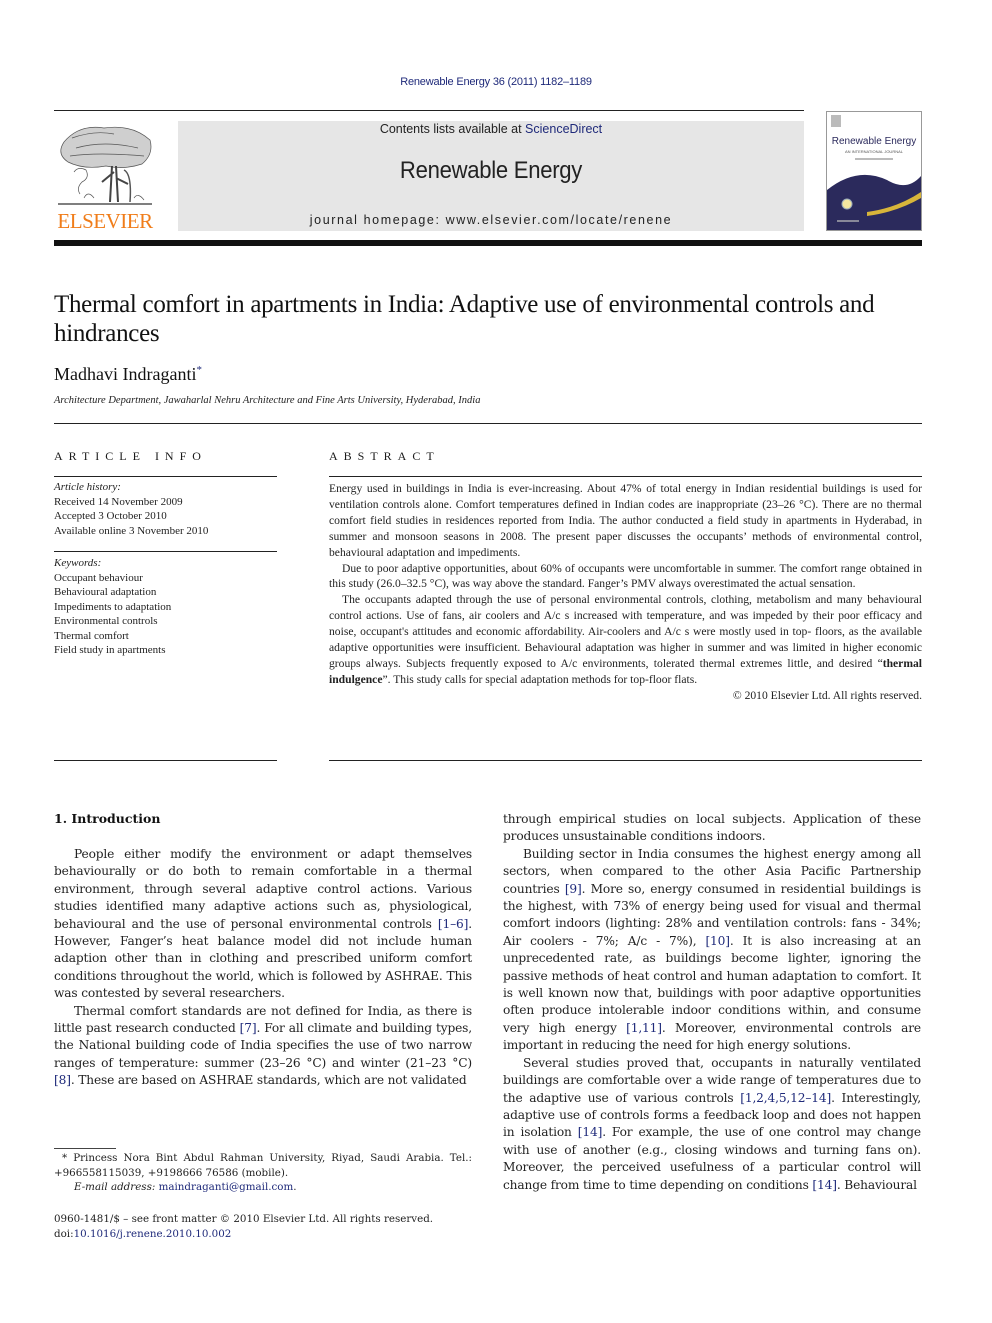 This screenshot has height=1323, width=992. Describe the element at coordinates (488, 423) in the screenshot. I see `title-rule` at that location.